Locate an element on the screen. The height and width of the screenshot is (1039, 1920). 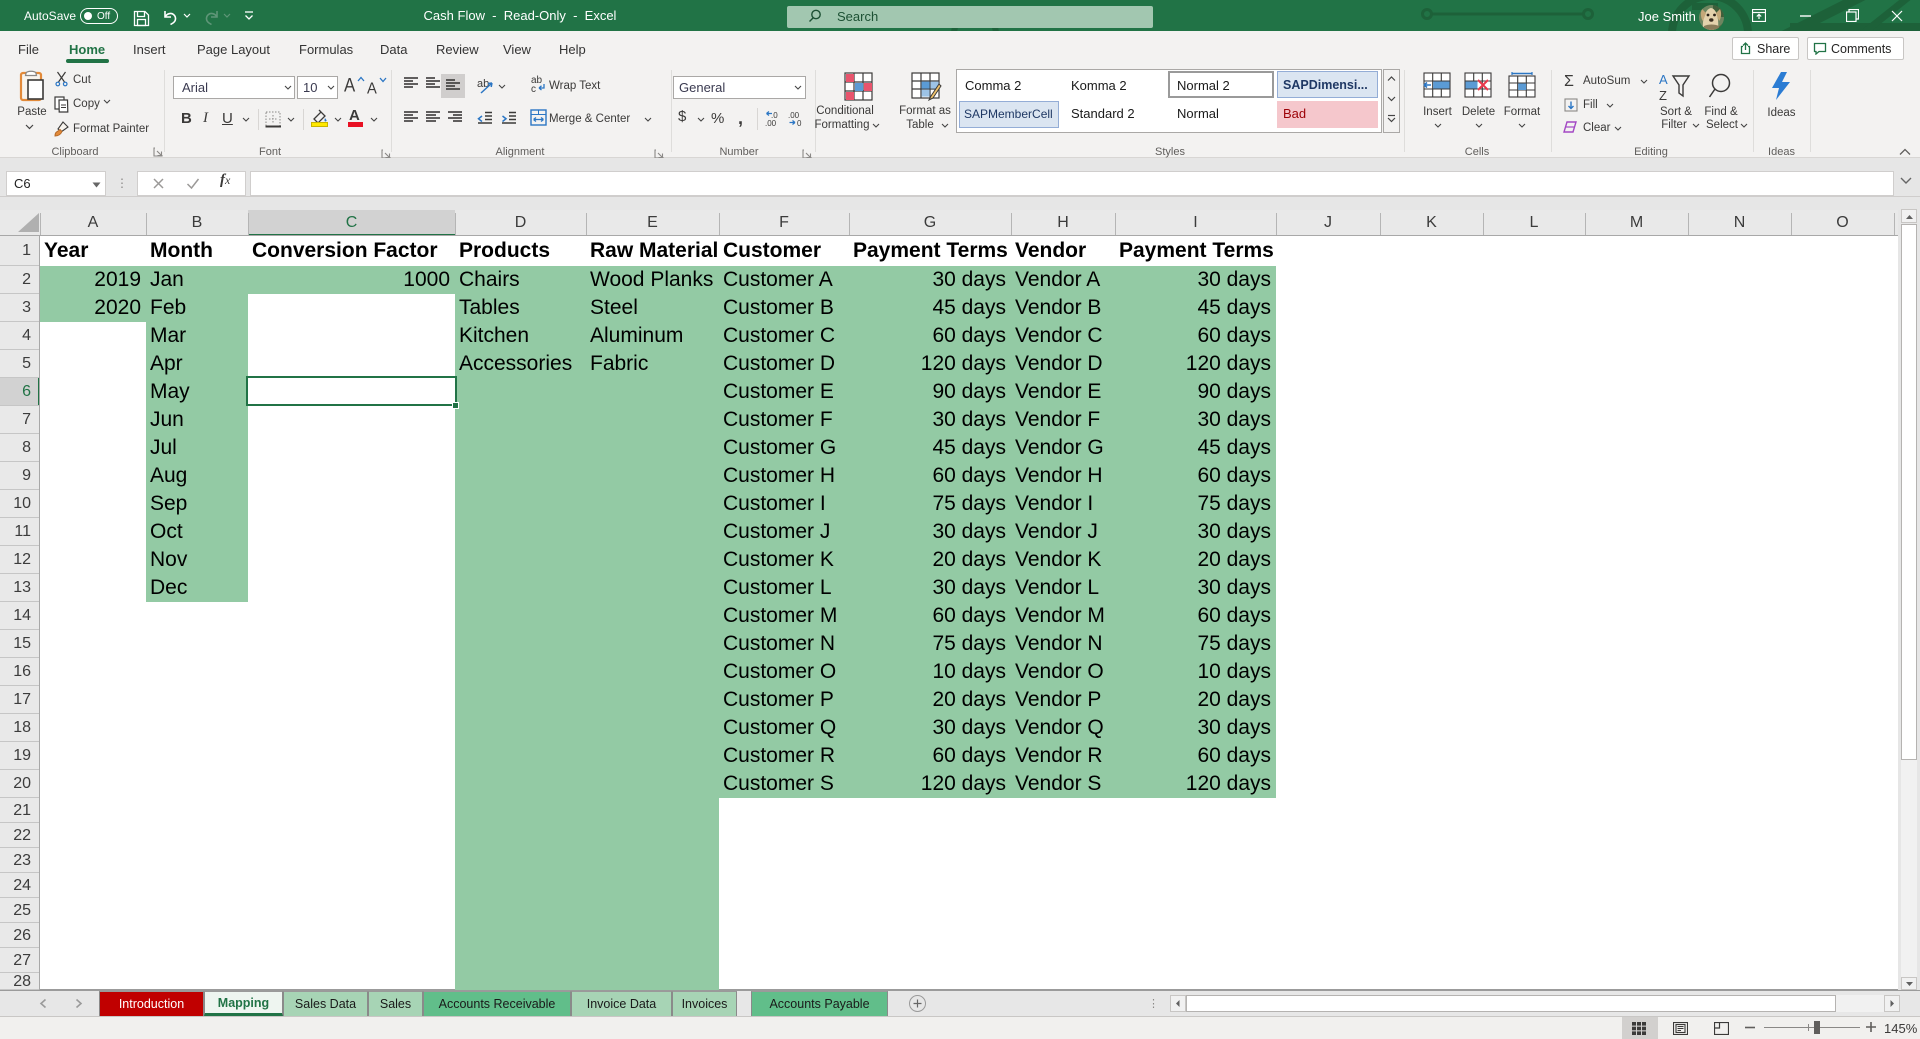
svg-text: A is located at coordinates (1663, 79).